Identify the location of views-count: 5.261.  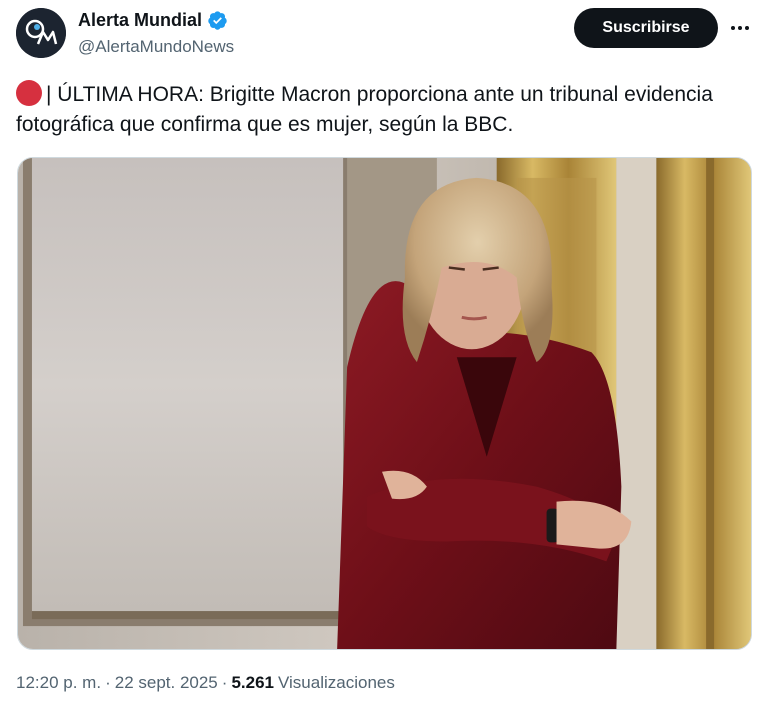
(252, 682).